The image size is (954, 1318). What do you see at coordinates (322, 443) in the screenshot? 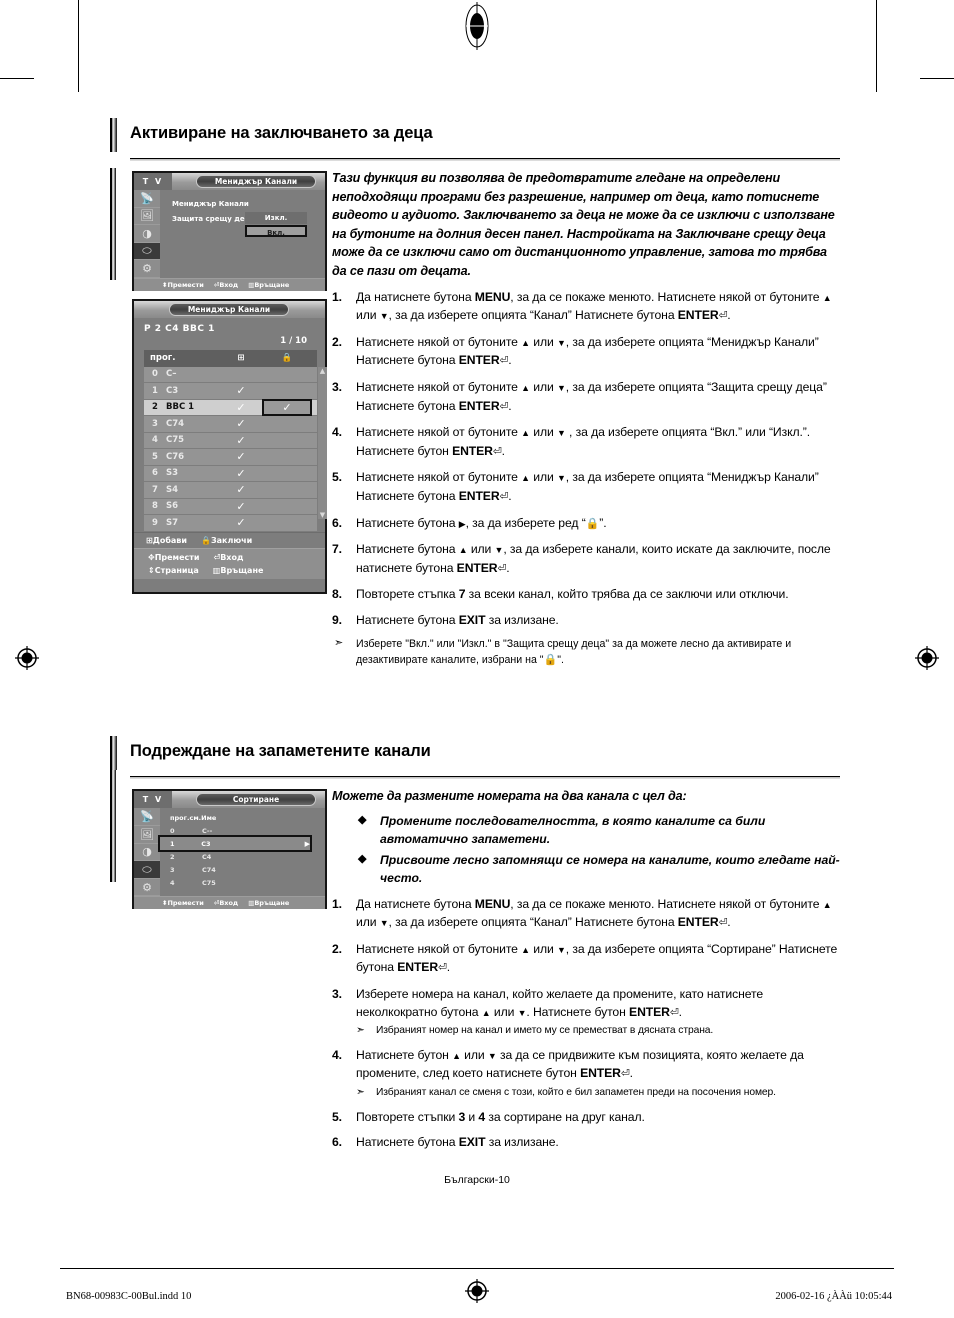
I see `scrollbar: ▲ ▼` at bounding box center [322, 443].